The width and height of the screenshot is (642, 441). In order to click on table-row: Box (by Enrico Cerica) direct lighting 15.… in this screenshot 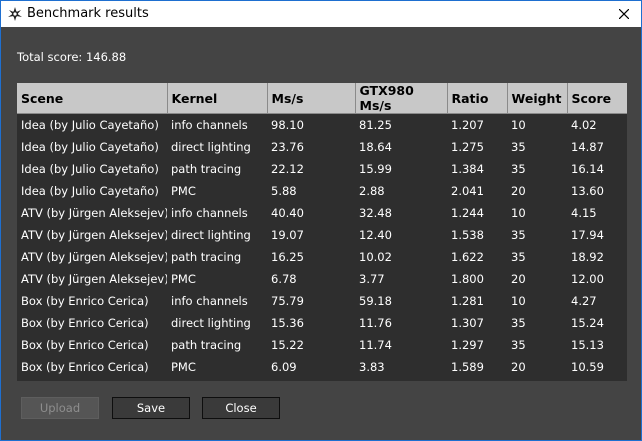, I will do `click(322, 323)`.